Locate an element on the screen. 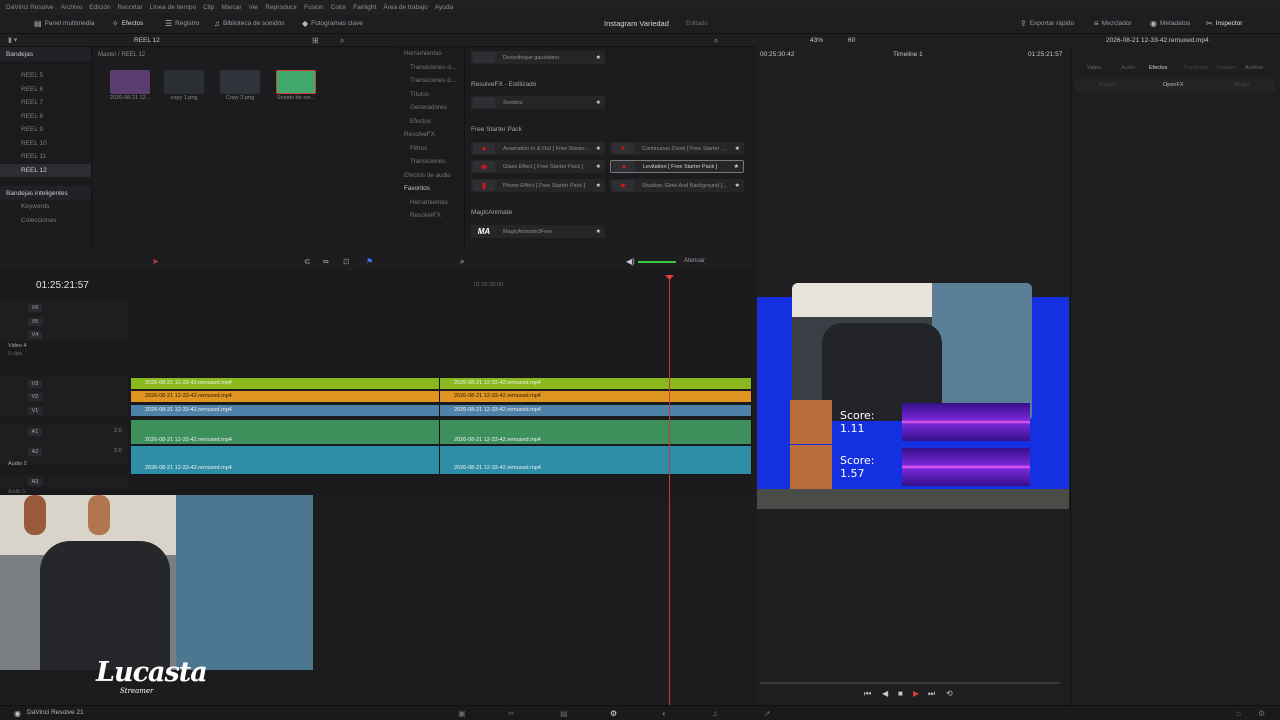  fps-value: 60 is located at coordinates (851, 40).